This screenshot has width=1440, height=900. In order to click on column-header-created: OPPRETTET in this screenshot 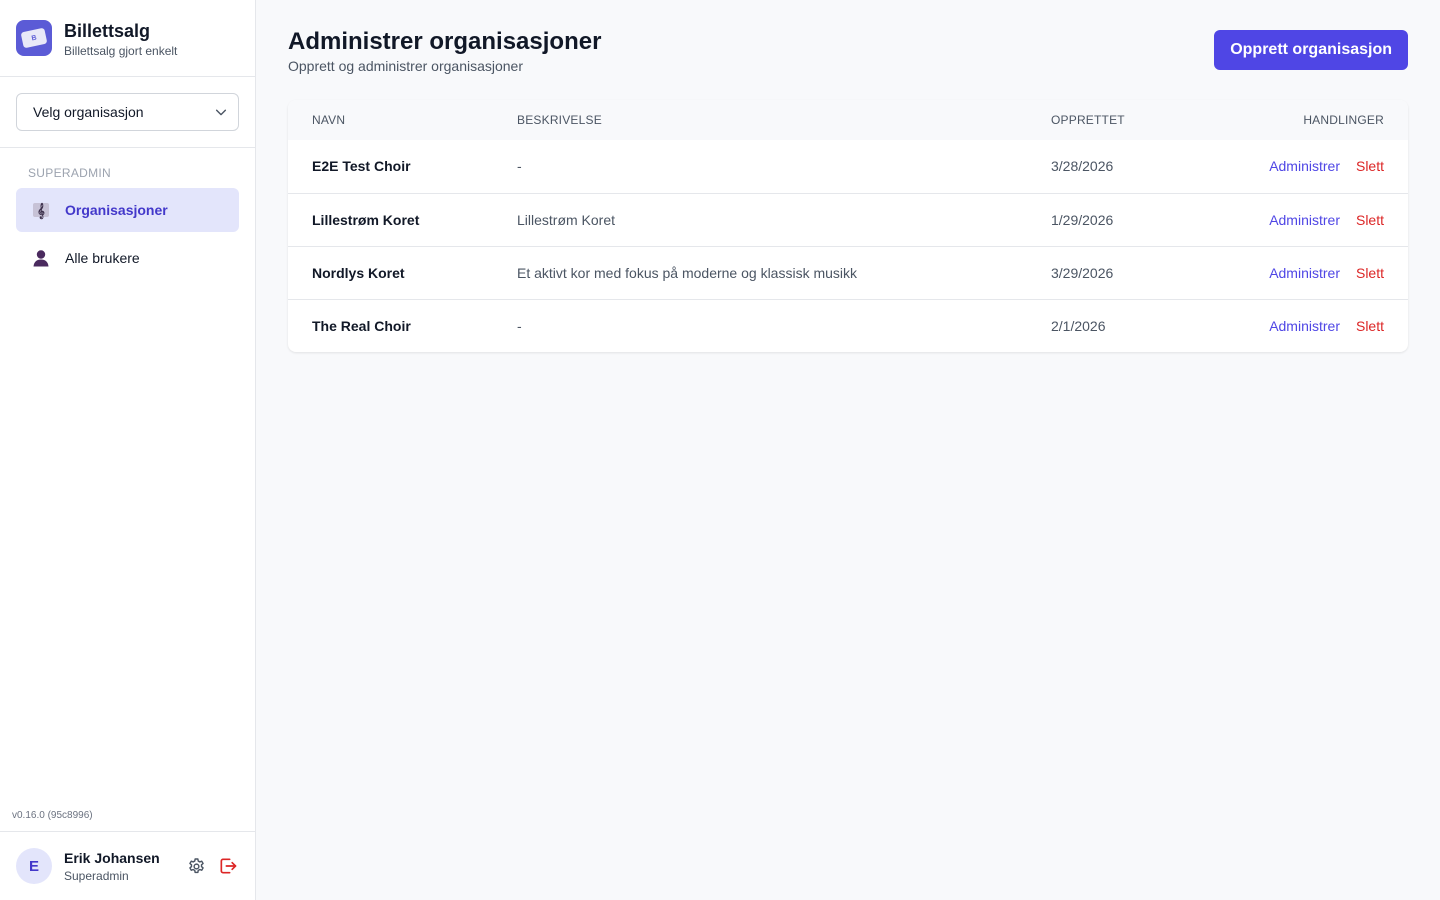, I will do `click(1088, 120)`.